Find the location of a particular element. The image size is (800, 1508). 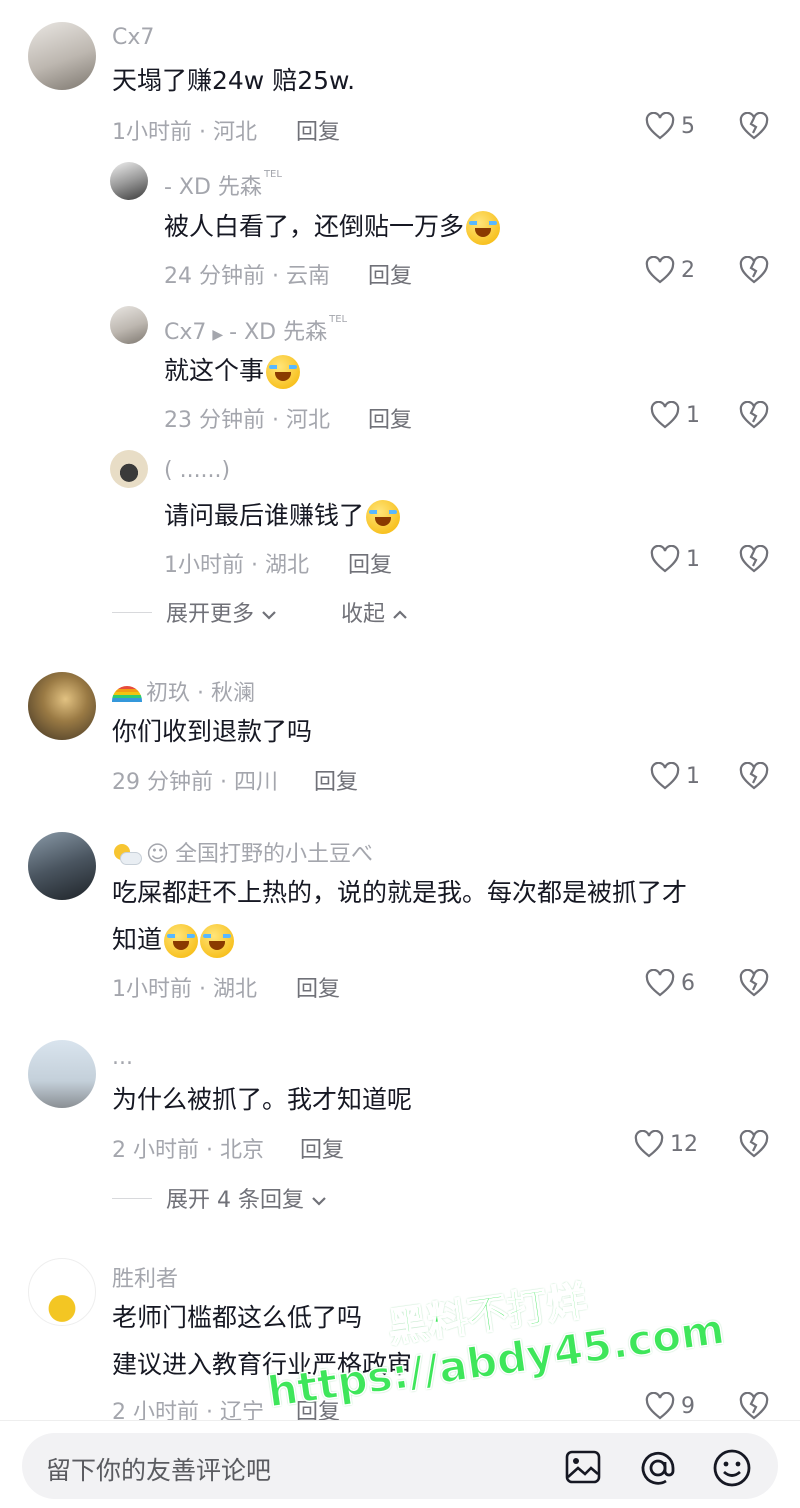

emoji-icon is located at coordinates (732, 1468).